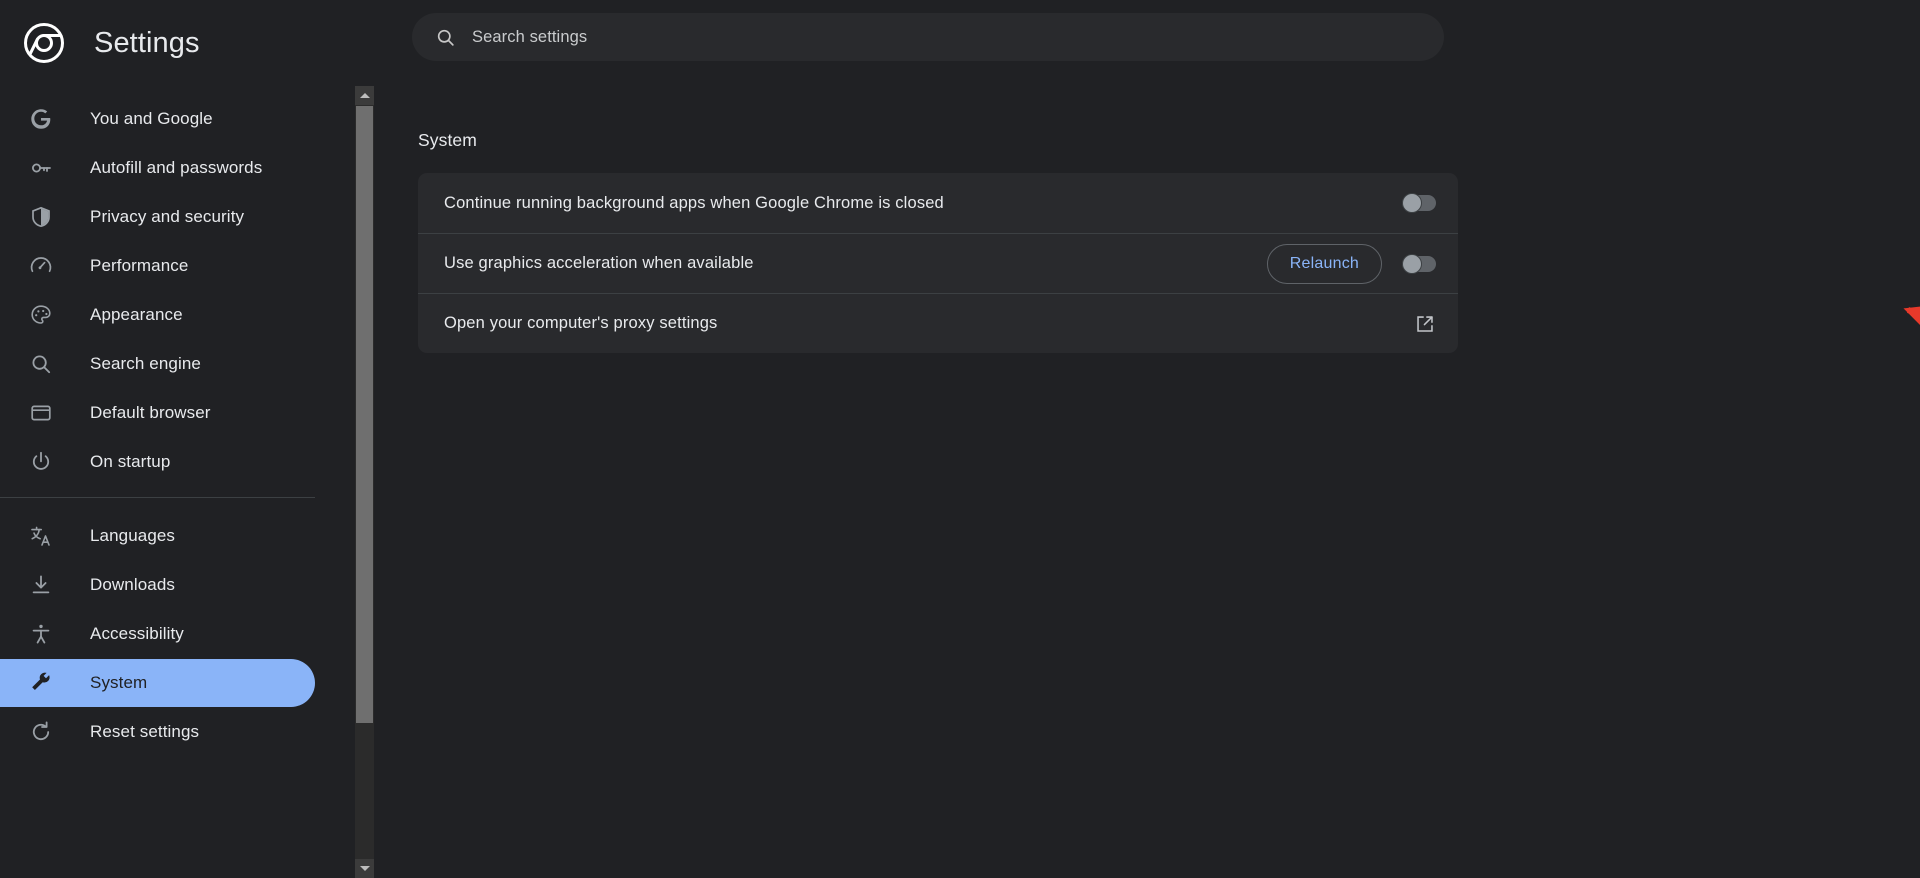 This screenshot has height=878, width=1920. Describe the element at coordinates (41, 536) in the screenshot. I see `translate-icon` at that location.